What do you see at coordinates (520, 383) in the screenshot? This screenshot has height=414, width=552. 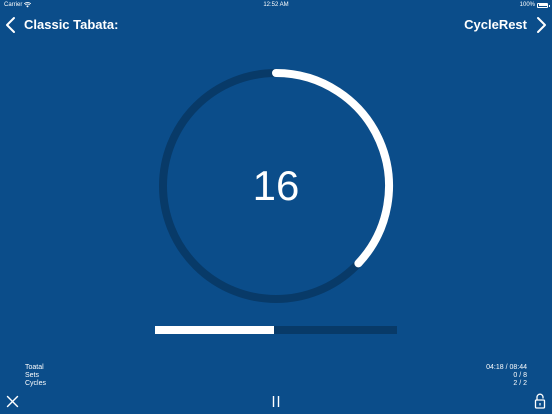 I see `stat-value-cycles: 2 / 2` at bounding box center [520, 383].